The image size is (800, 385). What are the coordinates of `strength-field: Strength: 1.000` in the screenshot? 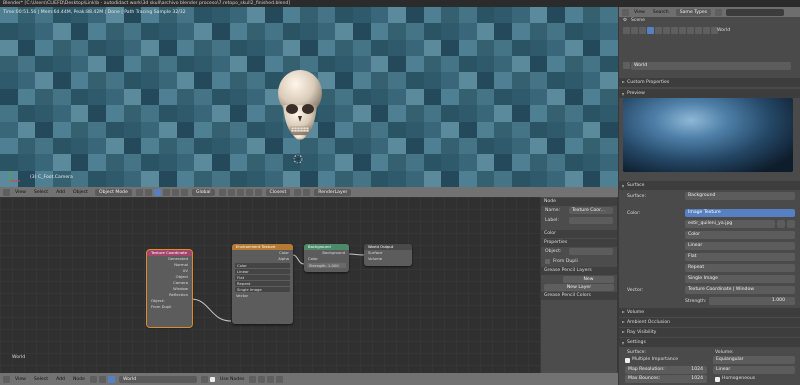 It's located at (326, 265).